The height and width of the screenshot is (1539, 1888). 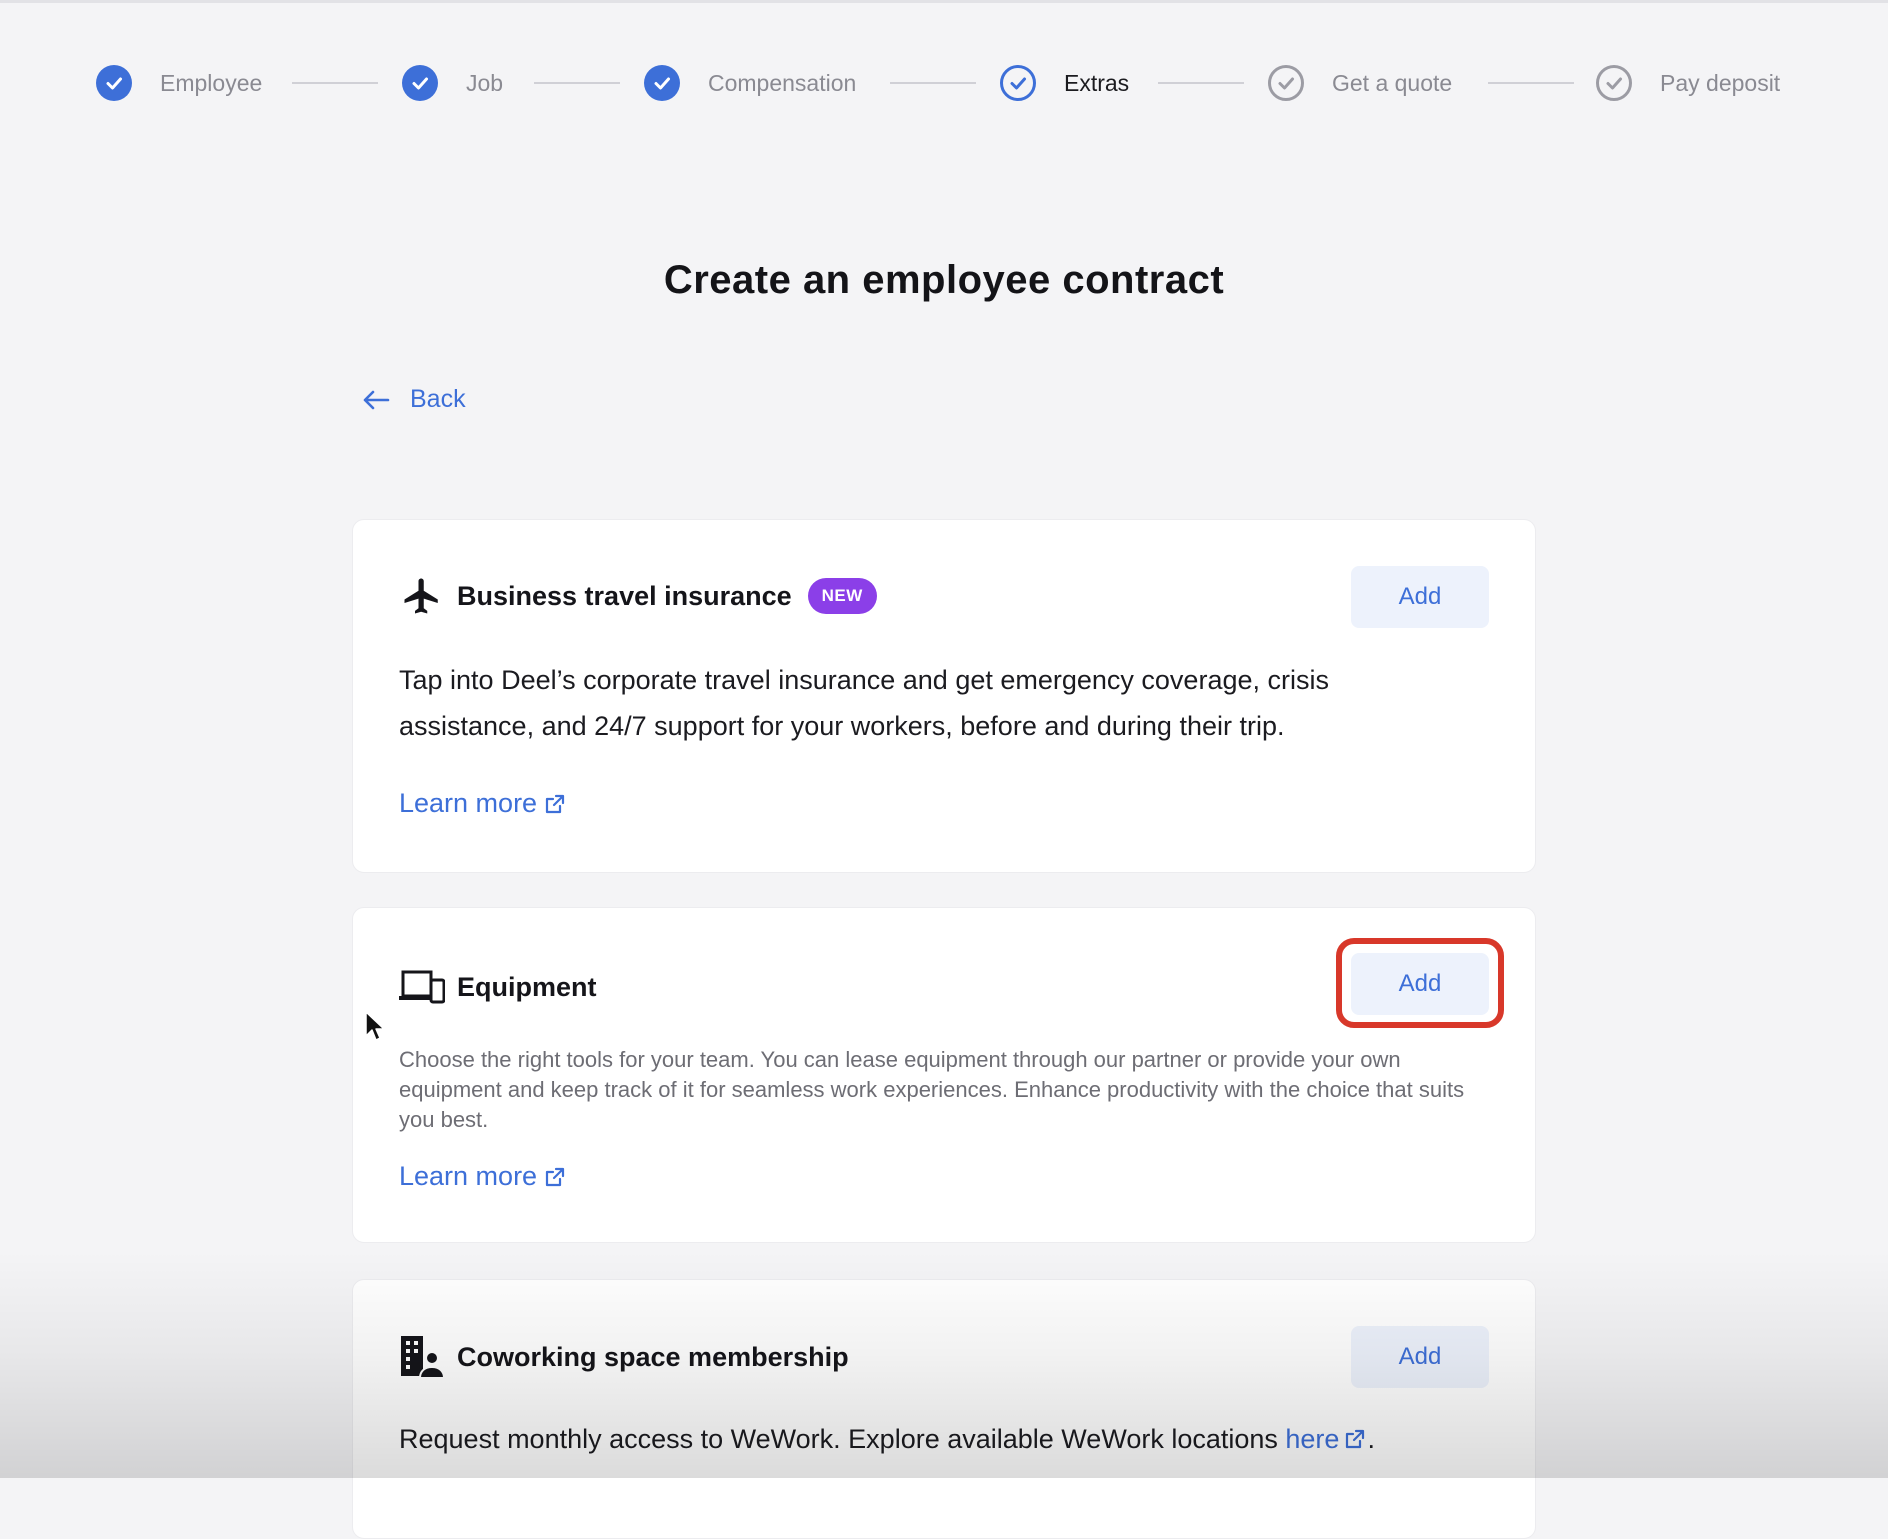 What do you see at coordinates (422, 596) in the screenshot?
I see `airplane-icon` at bounding box center [422, 596].